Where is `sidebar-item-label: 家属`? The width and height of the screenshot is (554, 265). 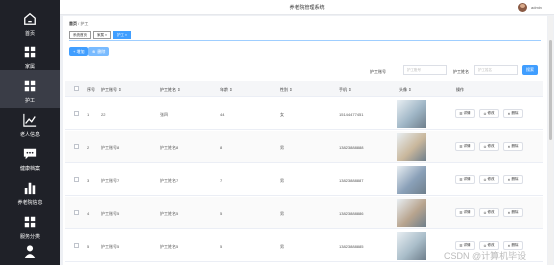 sidebar-item-label: 家属 is located at coordinates (29, 67).